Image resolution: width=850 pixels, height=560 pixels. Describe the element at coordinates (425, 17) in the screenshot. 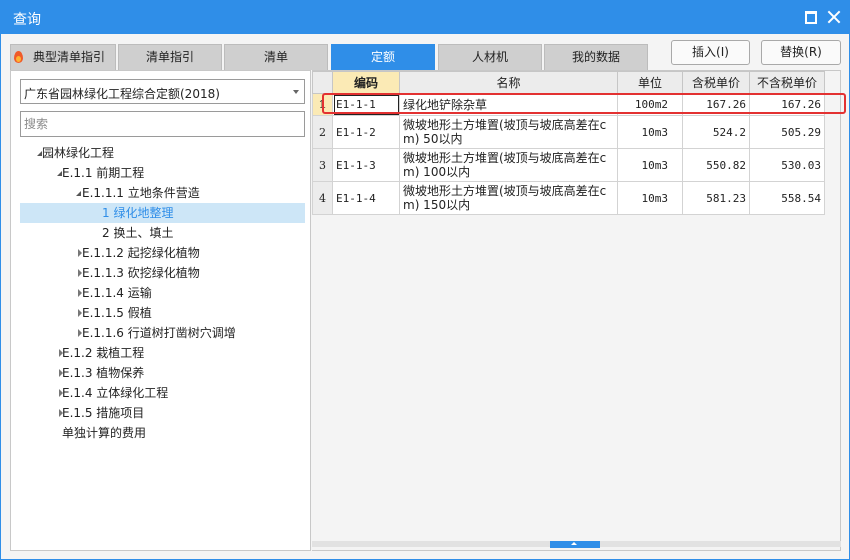

I see `title-bar: 查询` at that location.